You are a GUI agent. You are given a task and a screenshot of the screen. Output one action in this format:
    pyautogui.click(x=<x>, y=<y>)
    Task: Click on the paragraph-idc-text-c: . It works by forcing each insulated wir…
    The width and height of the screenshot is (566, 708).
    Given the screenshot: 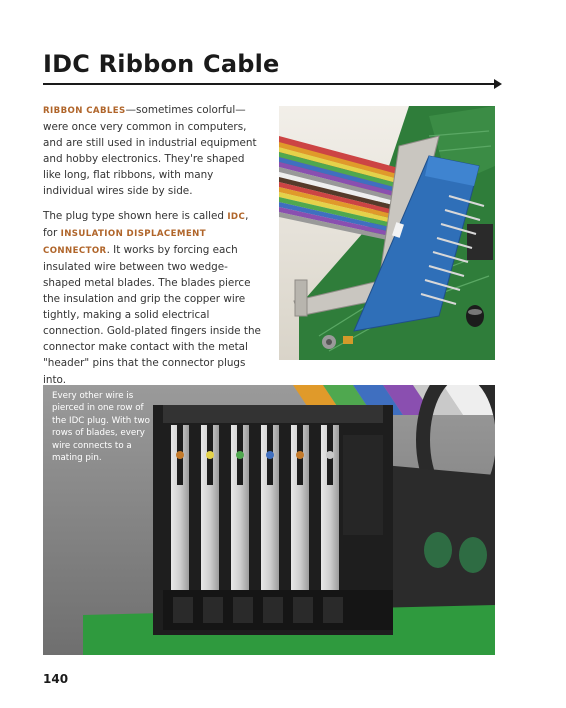 What is the action you would take?
    pyautogui.click(x=152, y=314)
    